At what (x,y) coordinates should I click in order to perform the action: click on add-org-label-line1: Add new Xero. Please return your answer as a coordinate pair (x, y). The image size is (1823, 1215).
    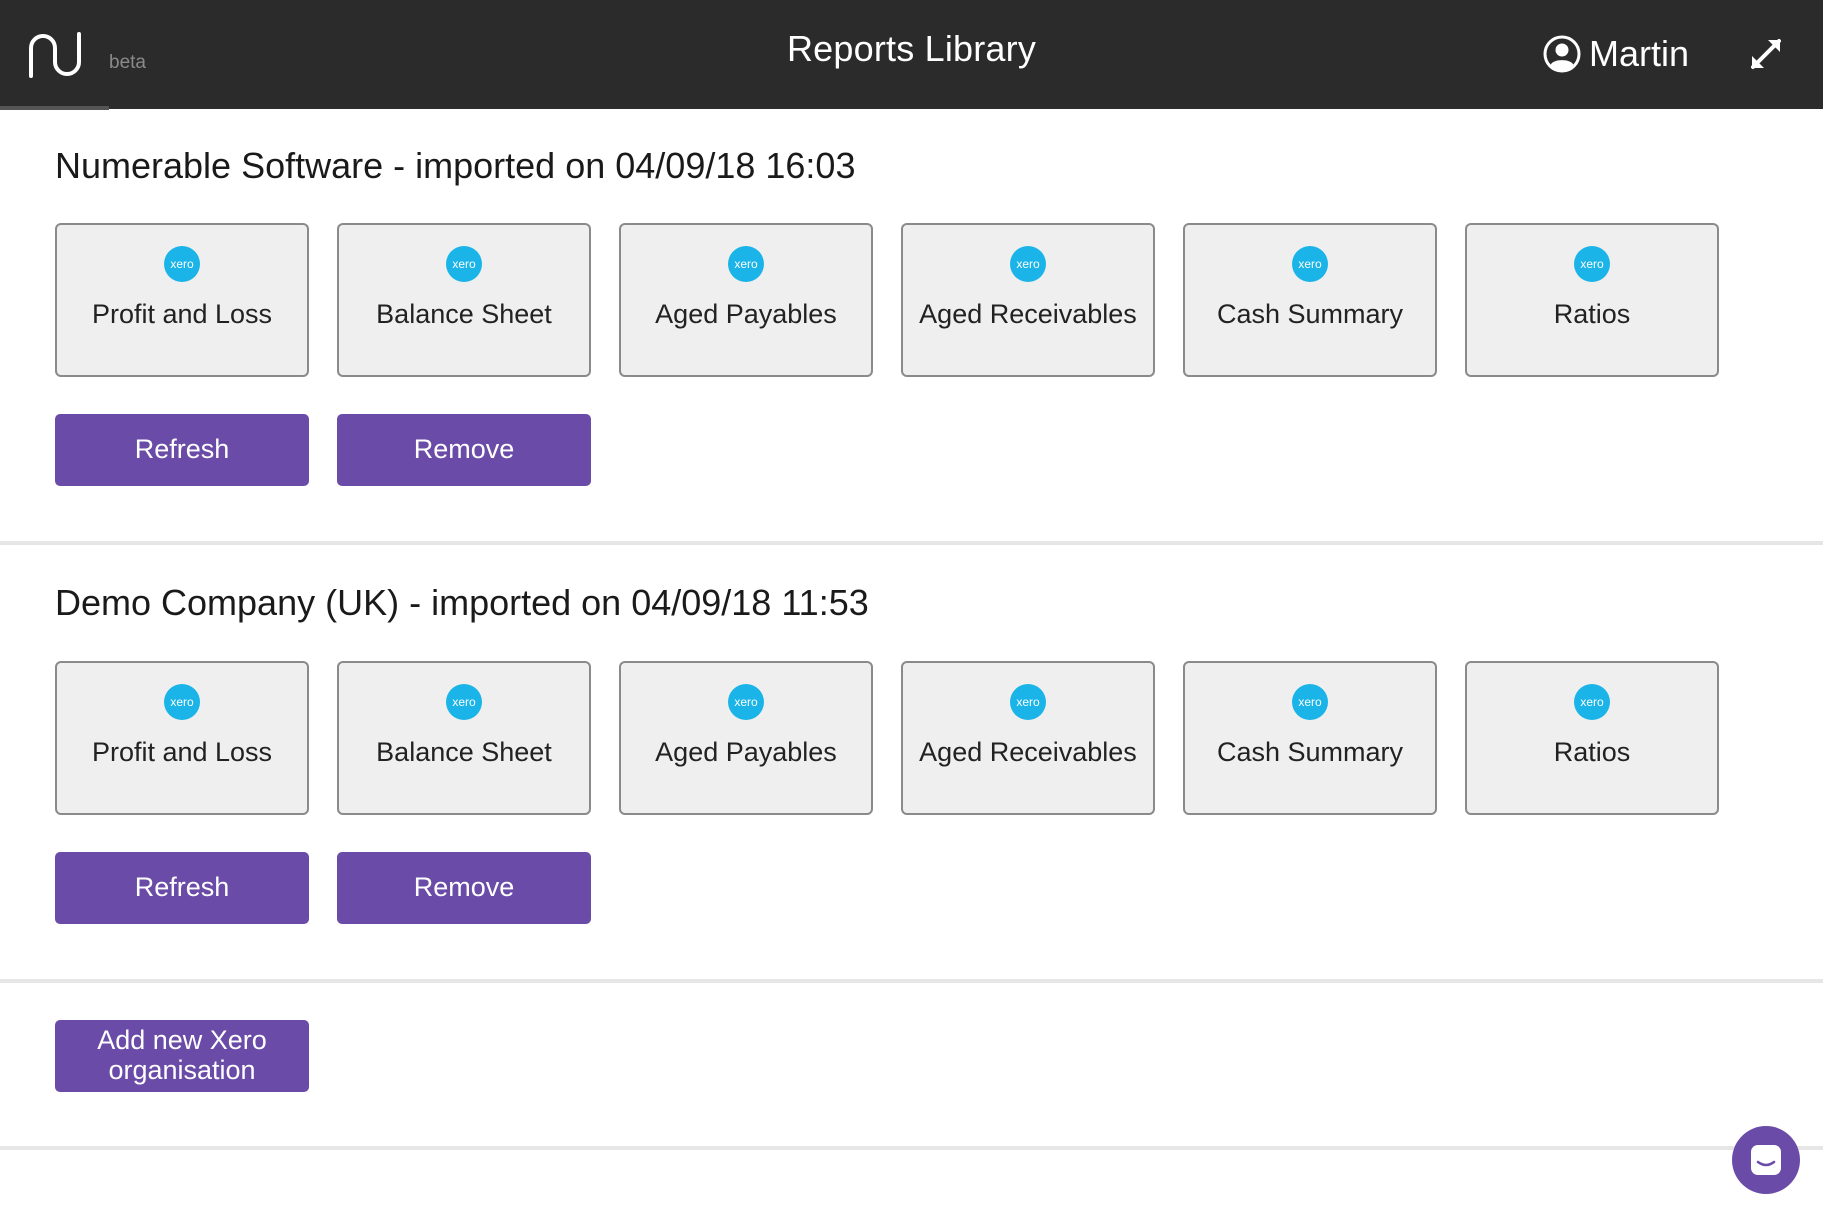
    Looking at the image, I should click on (182, 1040).